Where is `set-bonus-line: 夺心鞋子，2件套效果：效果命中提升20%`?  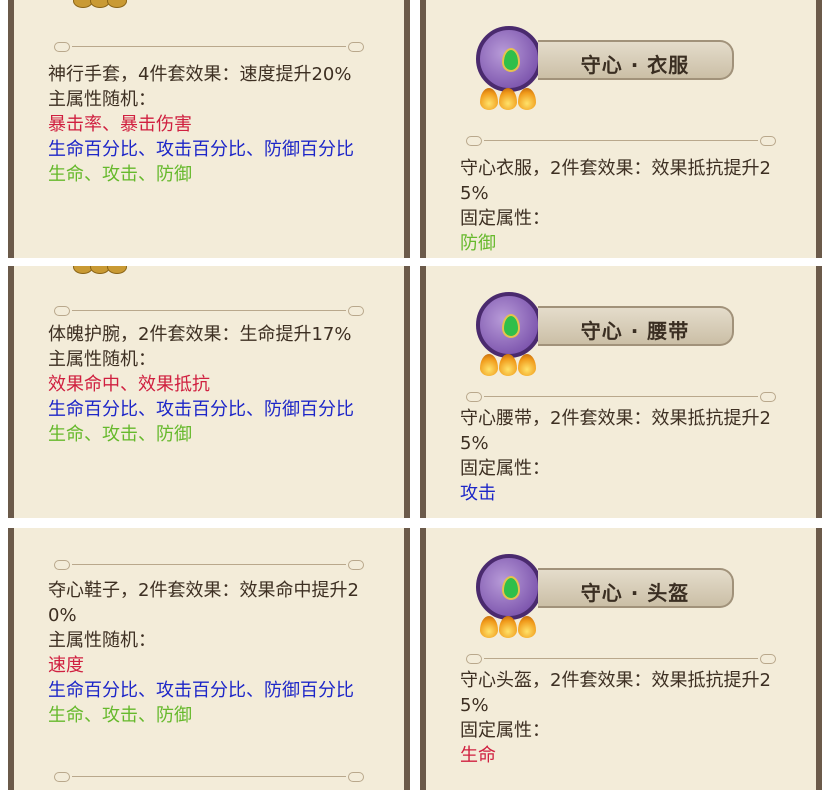
set-bonus-line: 夺心鞋子，2件套效果：效果命中提升20% is located at coordinates (203, 603).